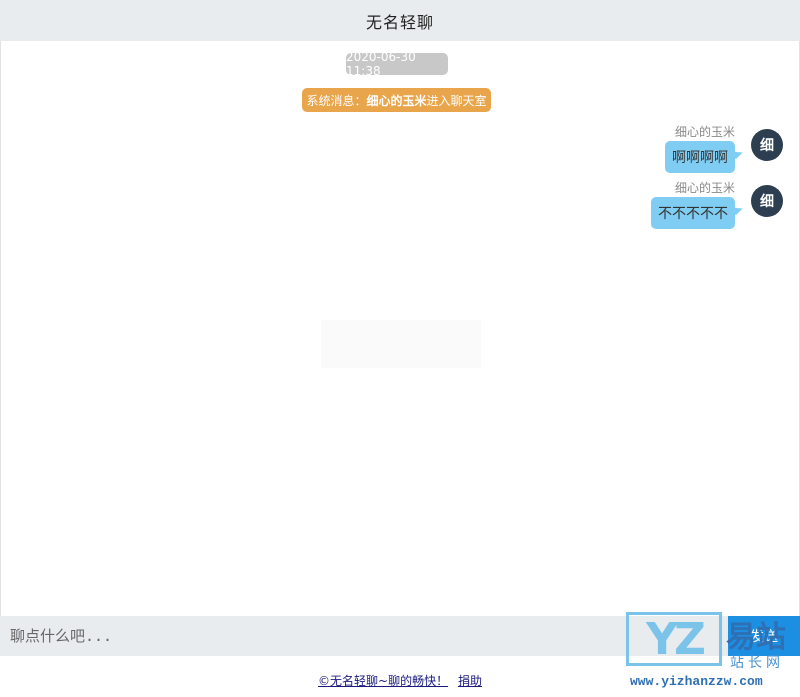 The height and width of the screenshot is (697, 800). I want to click on watermark-sub: 站长网, so click(757, 663).